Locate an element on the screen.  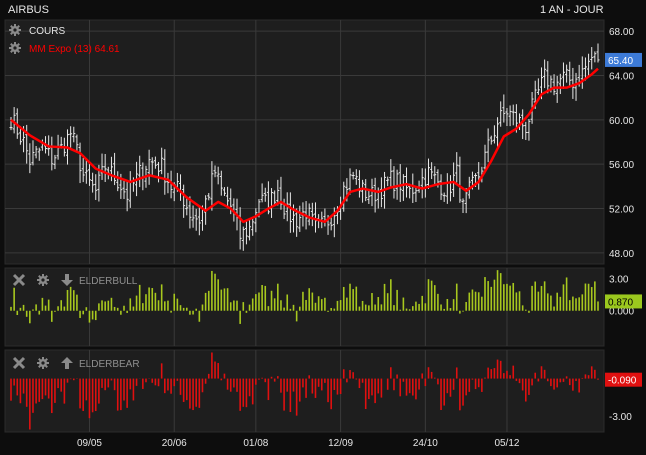
bull-gear-icon is located at coordinates (43, 280).